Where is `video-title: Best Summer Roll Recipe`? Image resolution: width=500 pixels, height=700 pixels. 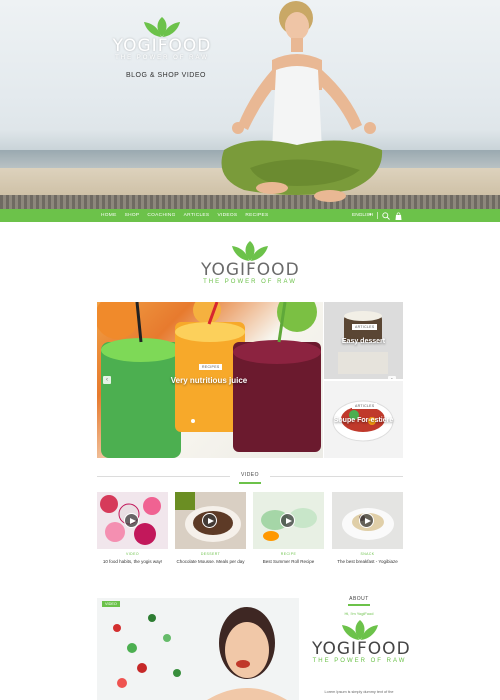 video-title: Best Summer Roll Recipe is located at coordinates (288, 562).